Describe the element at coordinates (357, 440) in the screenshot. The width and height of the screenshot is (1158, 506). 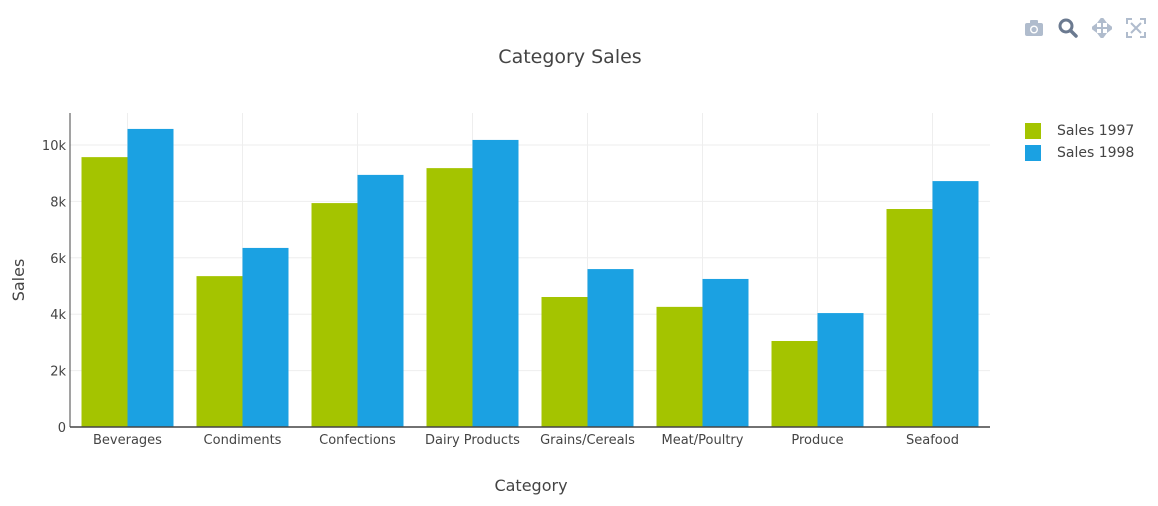
I see `x-tick-label: Confections` at that location.